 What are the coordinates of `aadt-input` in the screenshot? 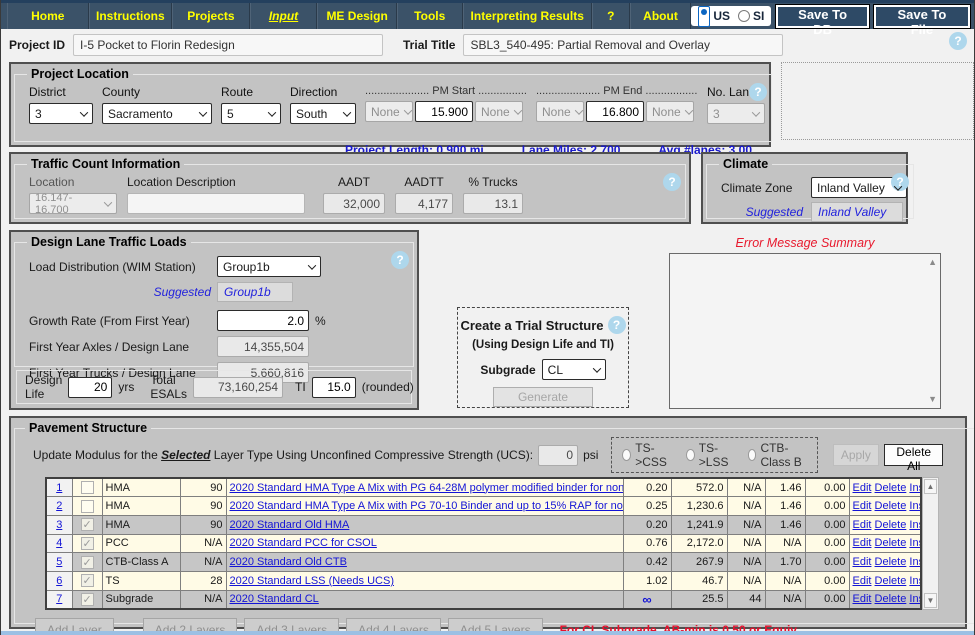 It's located at (354, 203).